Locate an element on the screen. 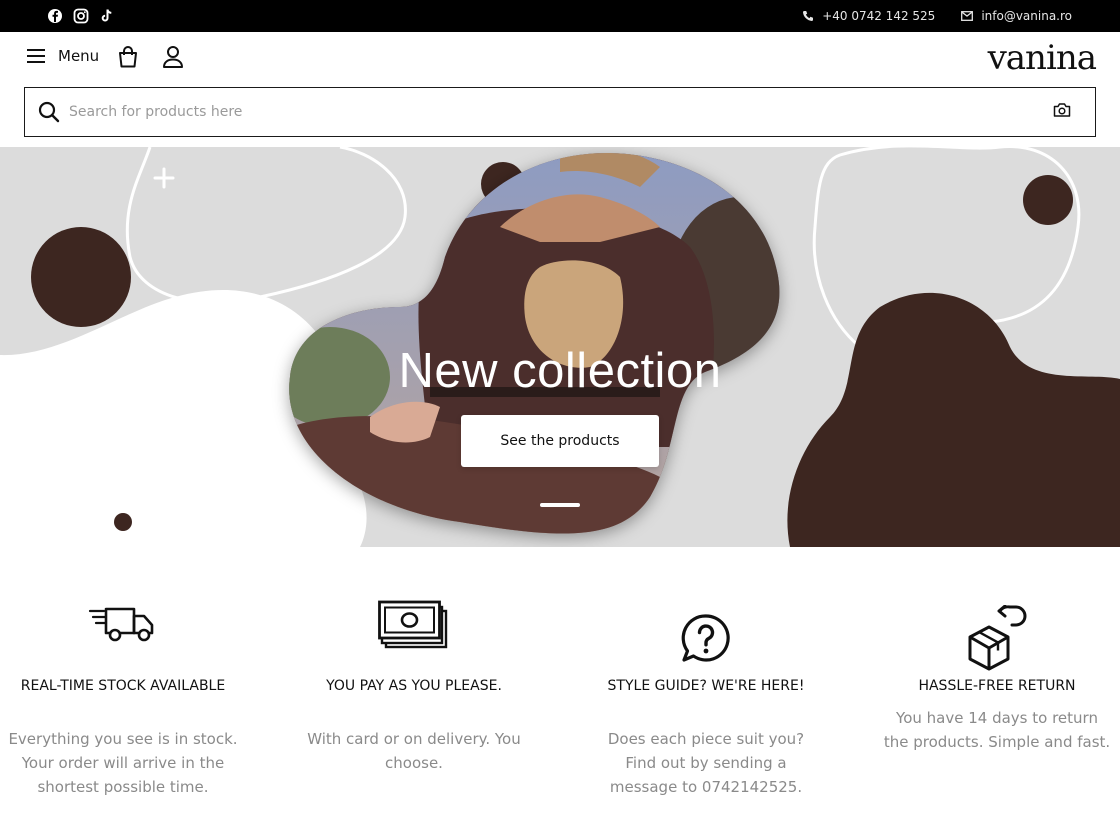 This screenshot has width=1120, height=830. social-links is located at coordinates (81, 16).